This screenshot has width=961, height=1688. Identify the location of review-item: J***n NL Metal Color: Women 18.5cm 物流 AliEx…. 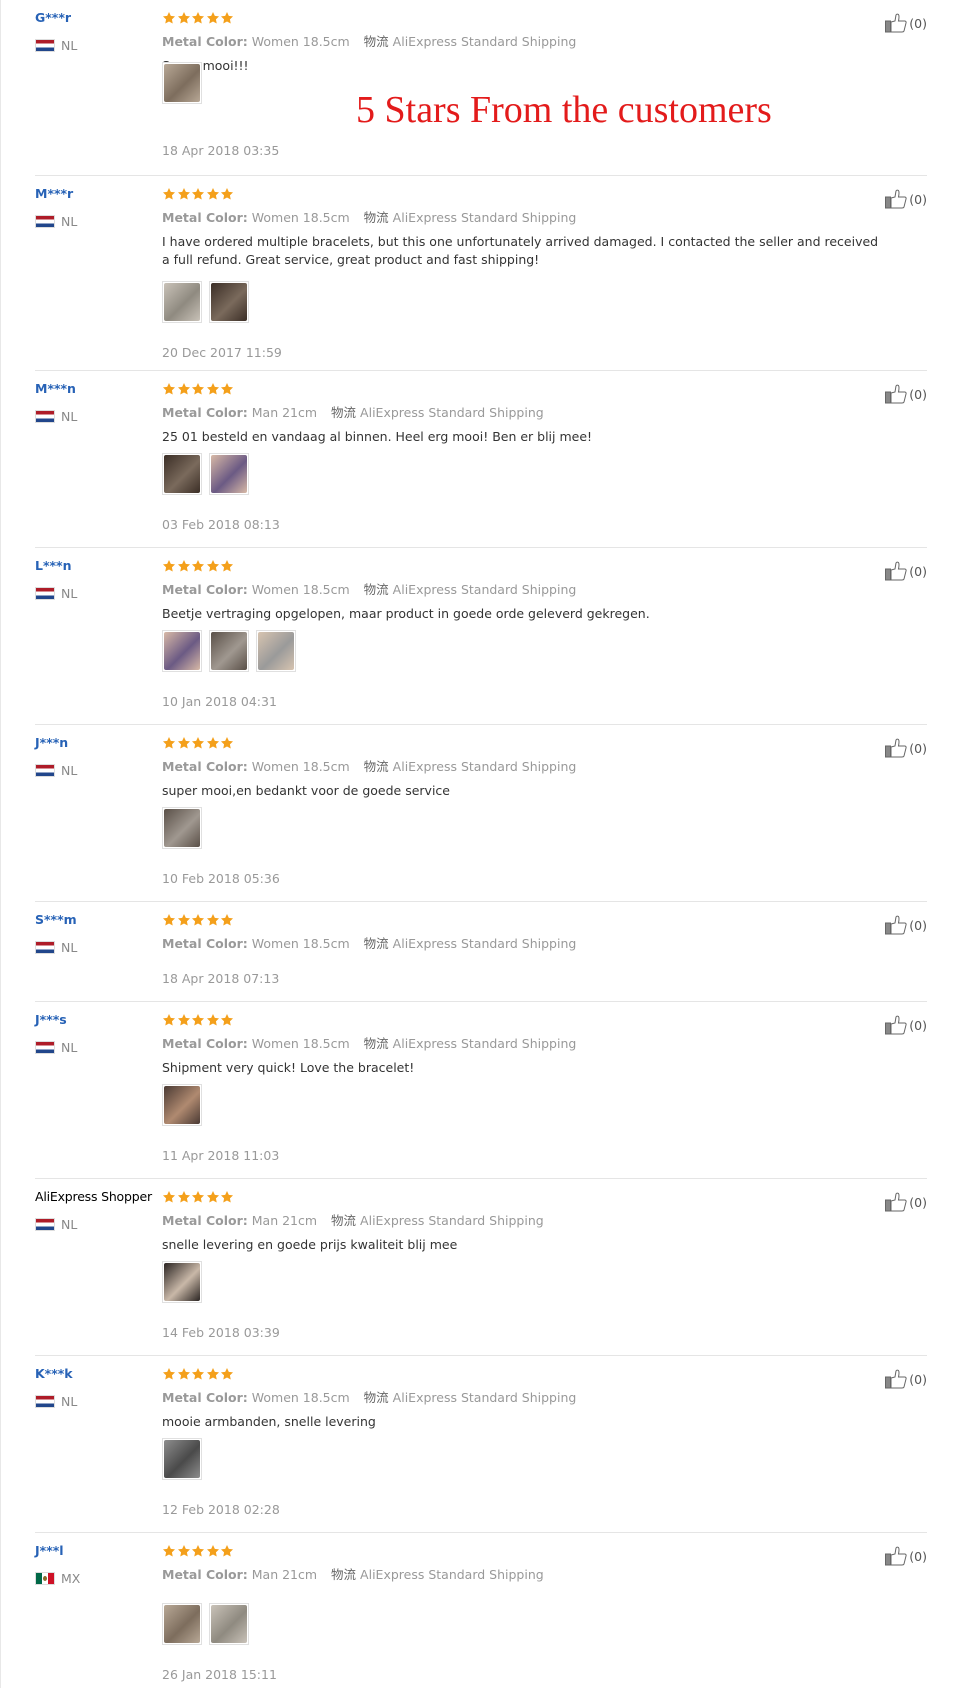
(481, 813).